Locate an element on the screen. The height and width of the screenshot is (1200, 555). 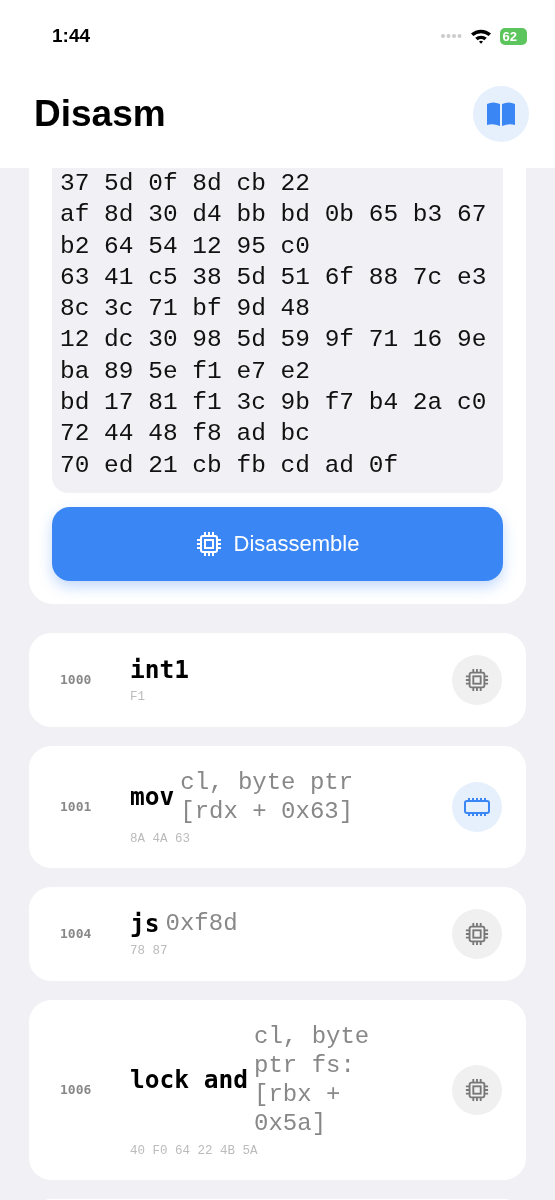
operands: cl, byte ptr [rdx + 0x63] is located at coordinates (267, 796).